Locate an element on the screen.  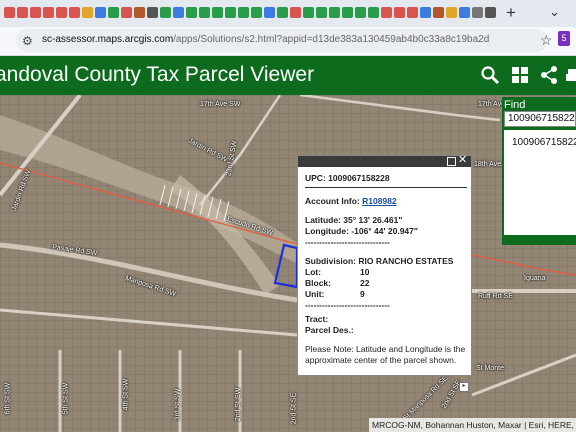
road-label: 2nd St SE is located at coordinates (294, 408).